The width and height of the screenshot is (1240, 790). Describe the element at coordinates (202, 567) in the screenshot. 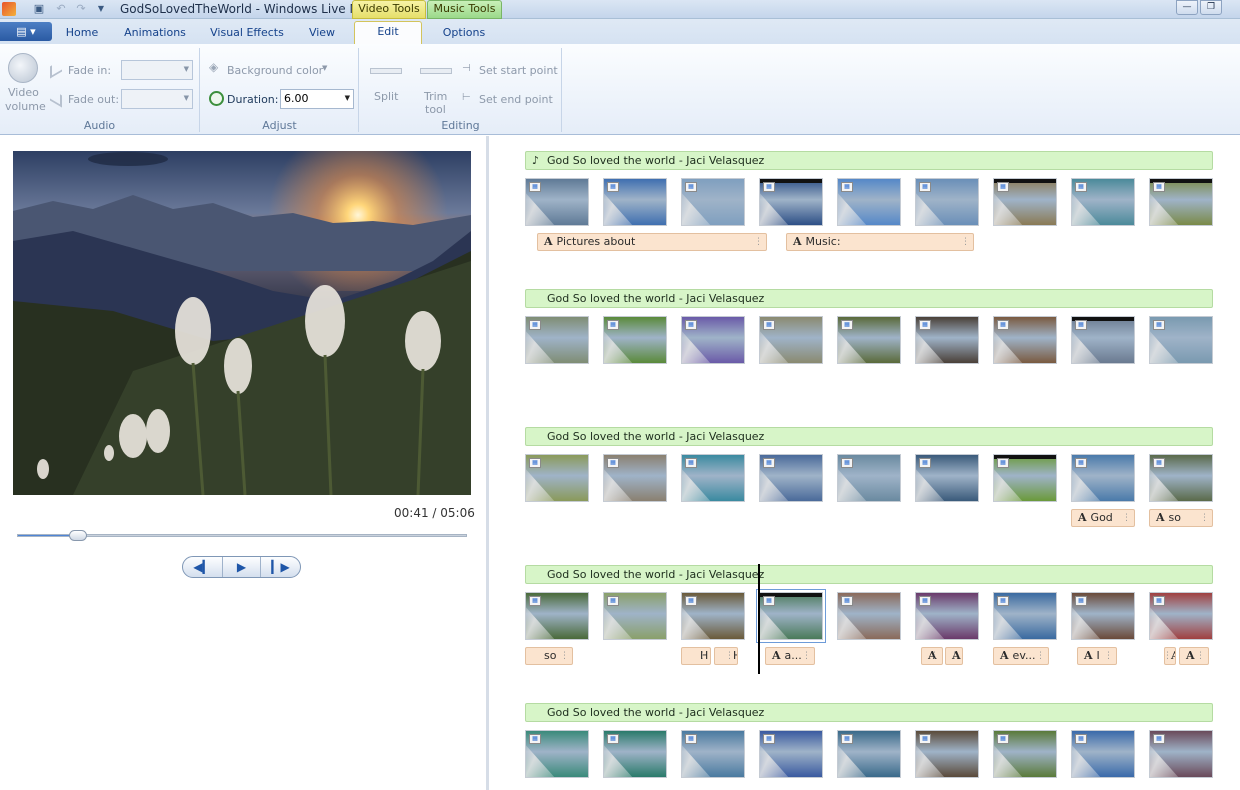

I see `previous-frame-button: ◀▎` at that location.